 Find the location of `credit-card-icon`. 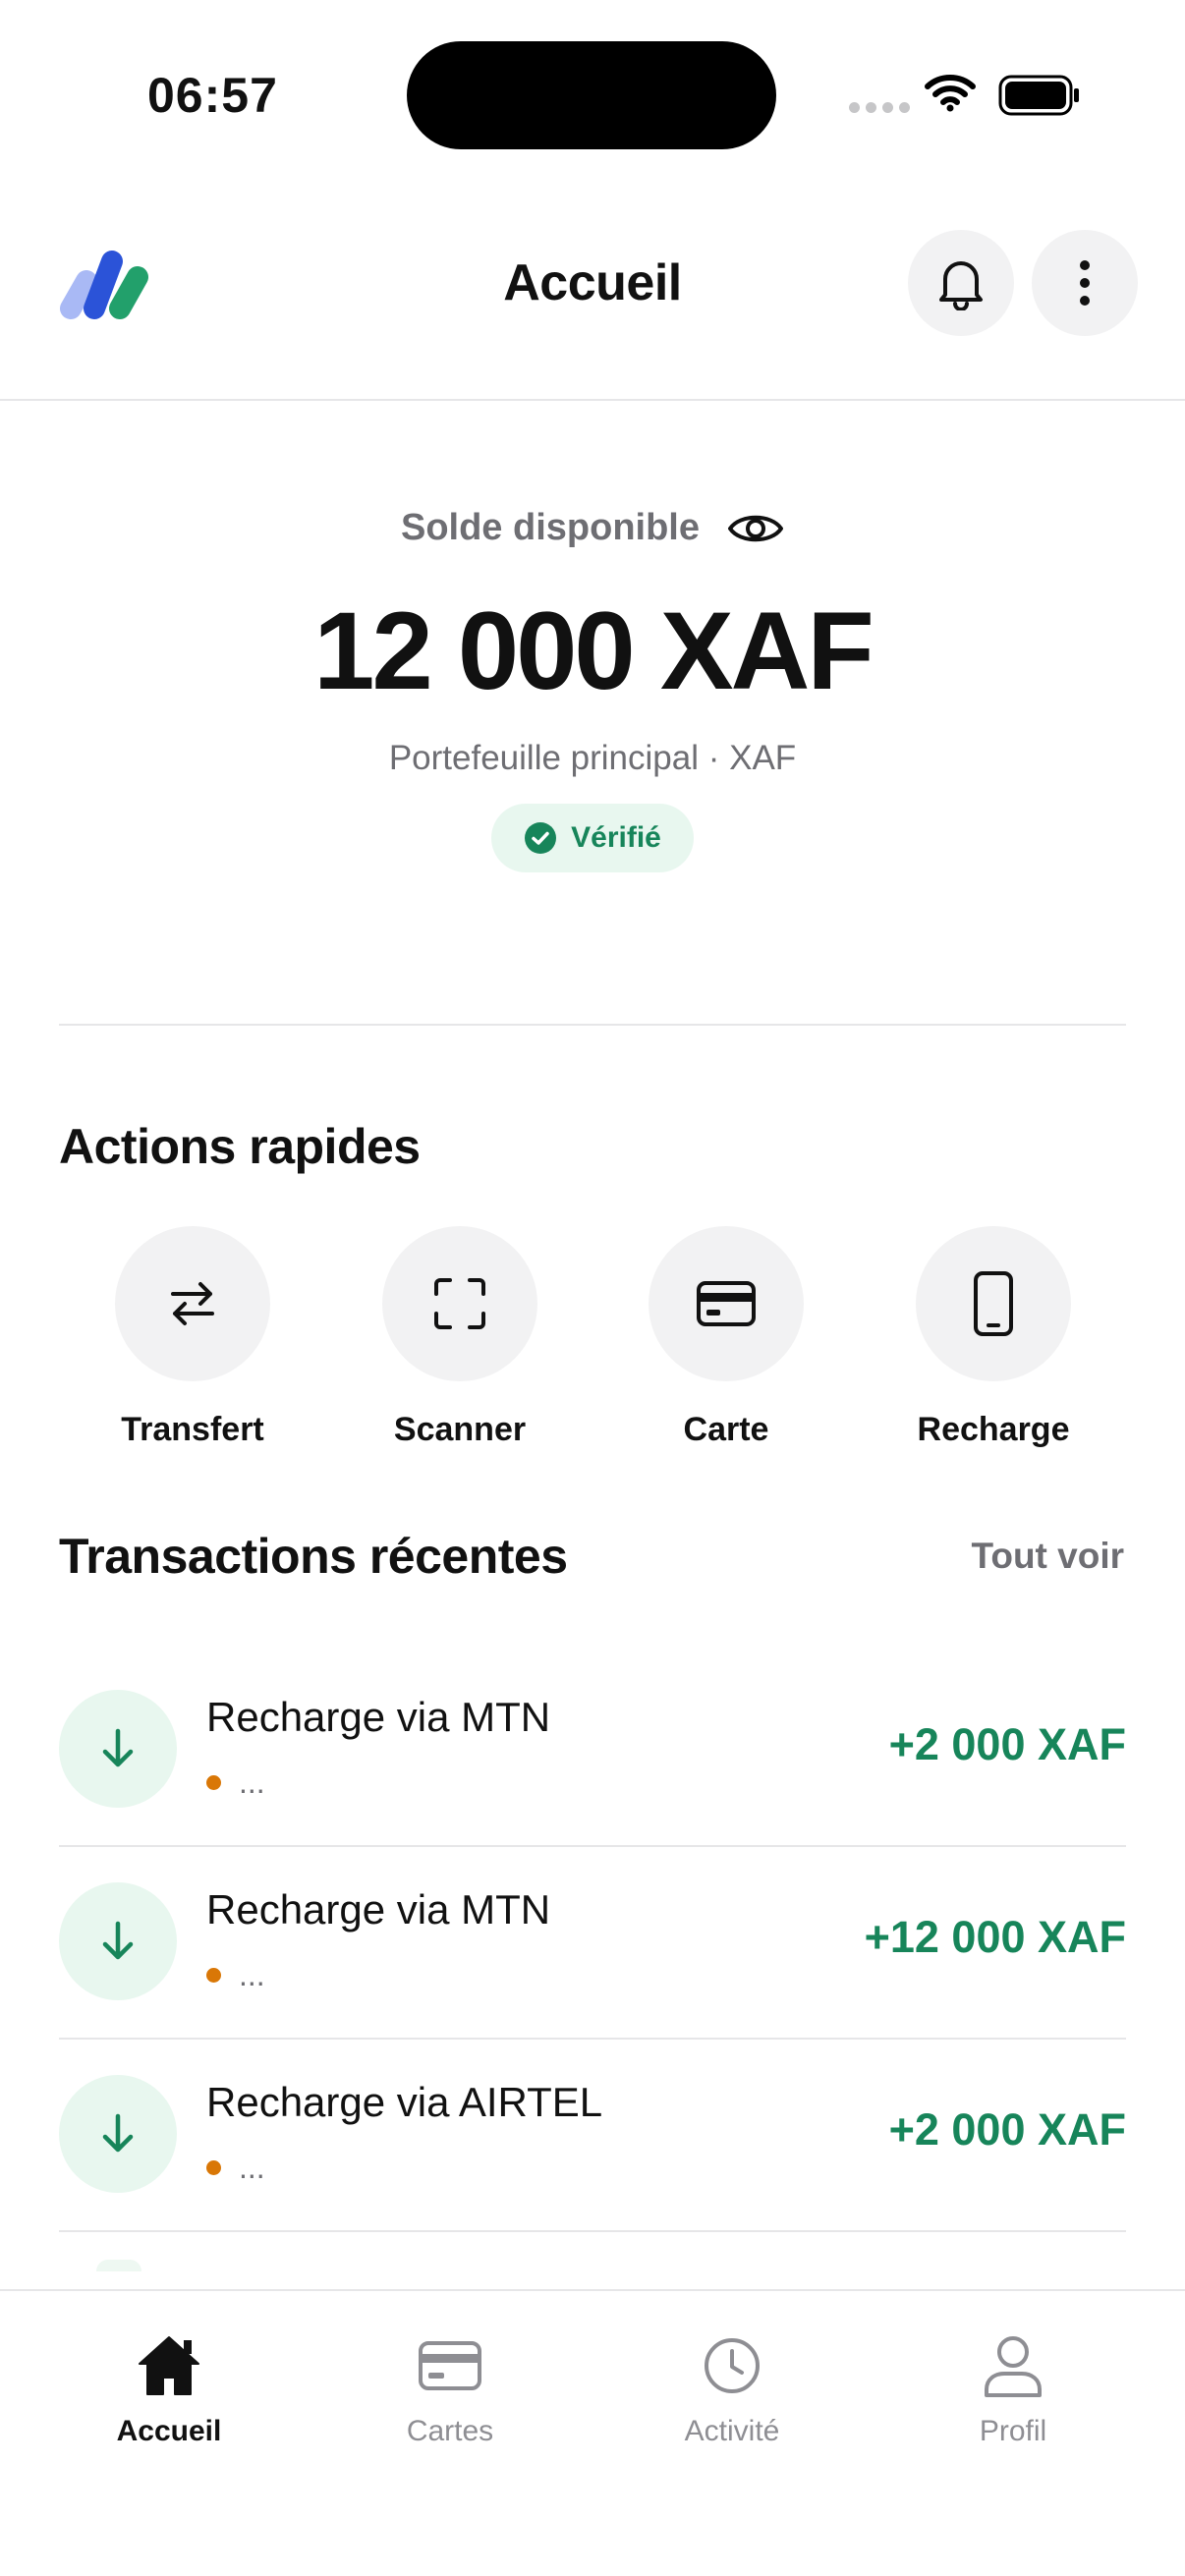

credit-card-icon is located at coordinates (726, 1303).